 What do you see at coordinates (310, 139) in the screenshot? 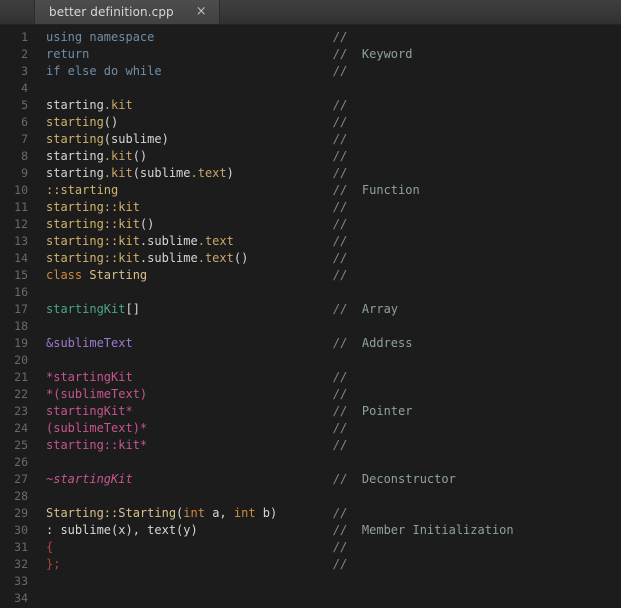
I see `code-line: 7 starting(sublime)//` at bounding box center [310, 139].